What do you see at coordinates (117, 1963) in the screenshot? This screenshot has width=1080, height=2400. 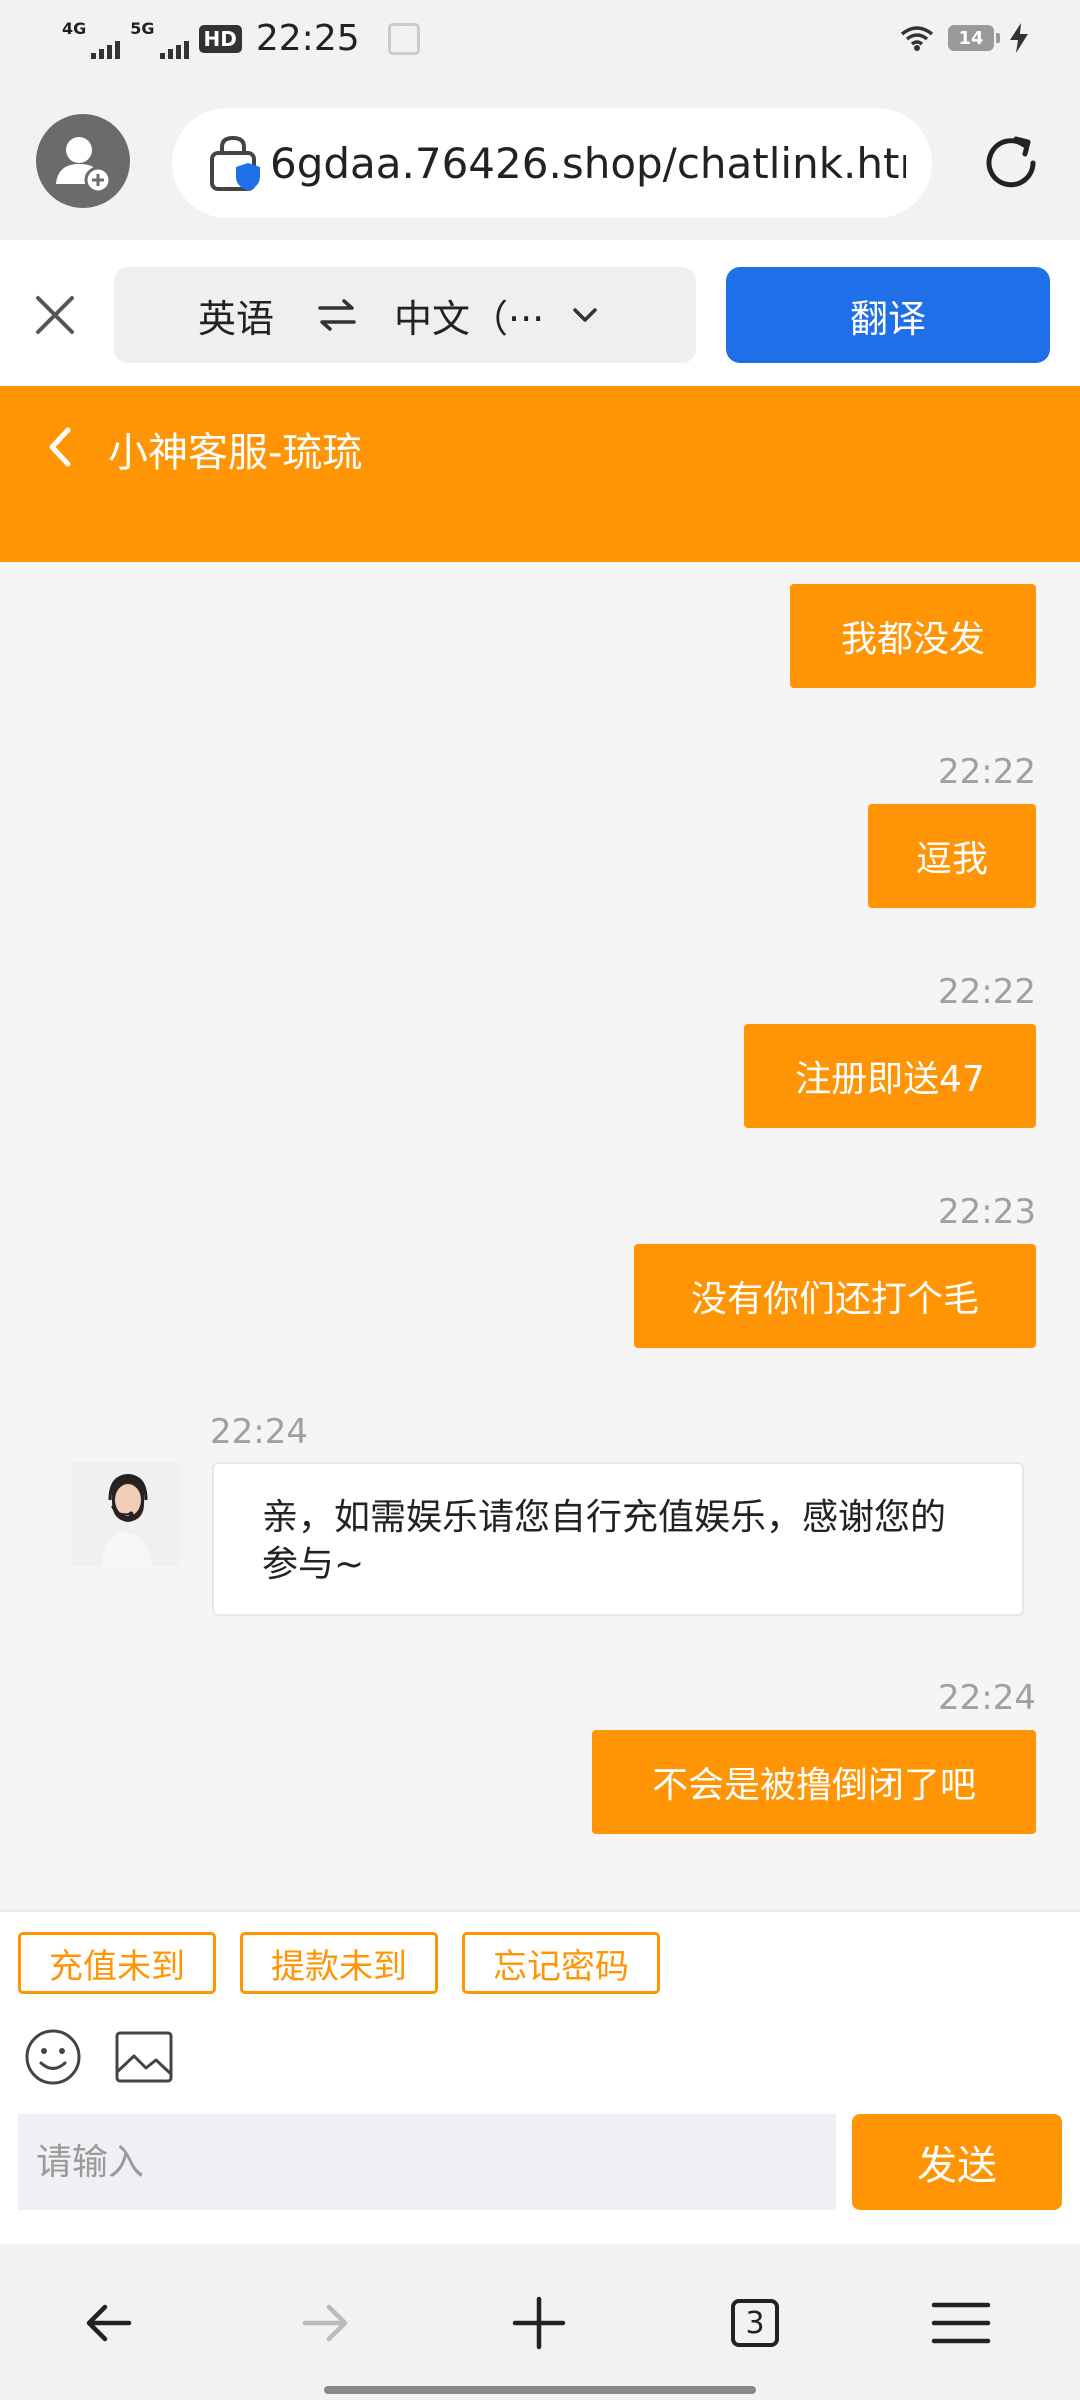 I see `quick-reply-recharge: 充值未到` at bounding box center [117, 1963].